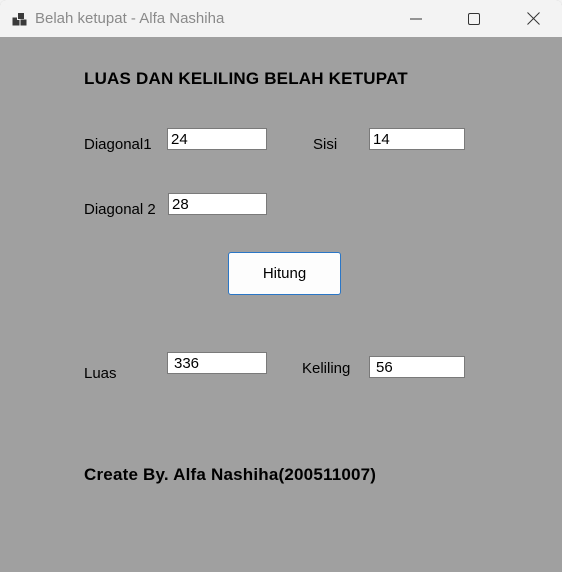  I want to click on hitung-button: Hitung, so click(284, 273).